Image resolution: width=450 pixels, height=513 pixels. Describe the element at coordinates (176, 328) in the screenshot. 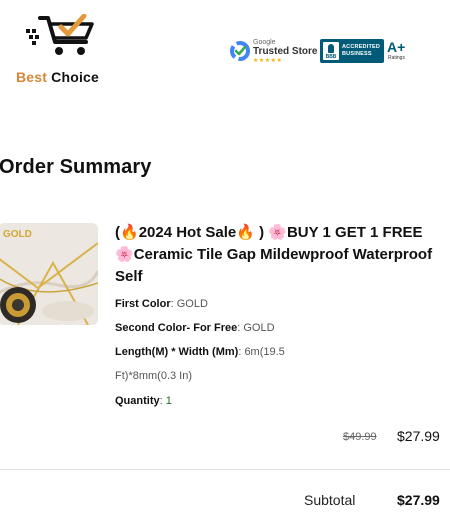

I see `attr-label: Second Color- For Free` at that location.